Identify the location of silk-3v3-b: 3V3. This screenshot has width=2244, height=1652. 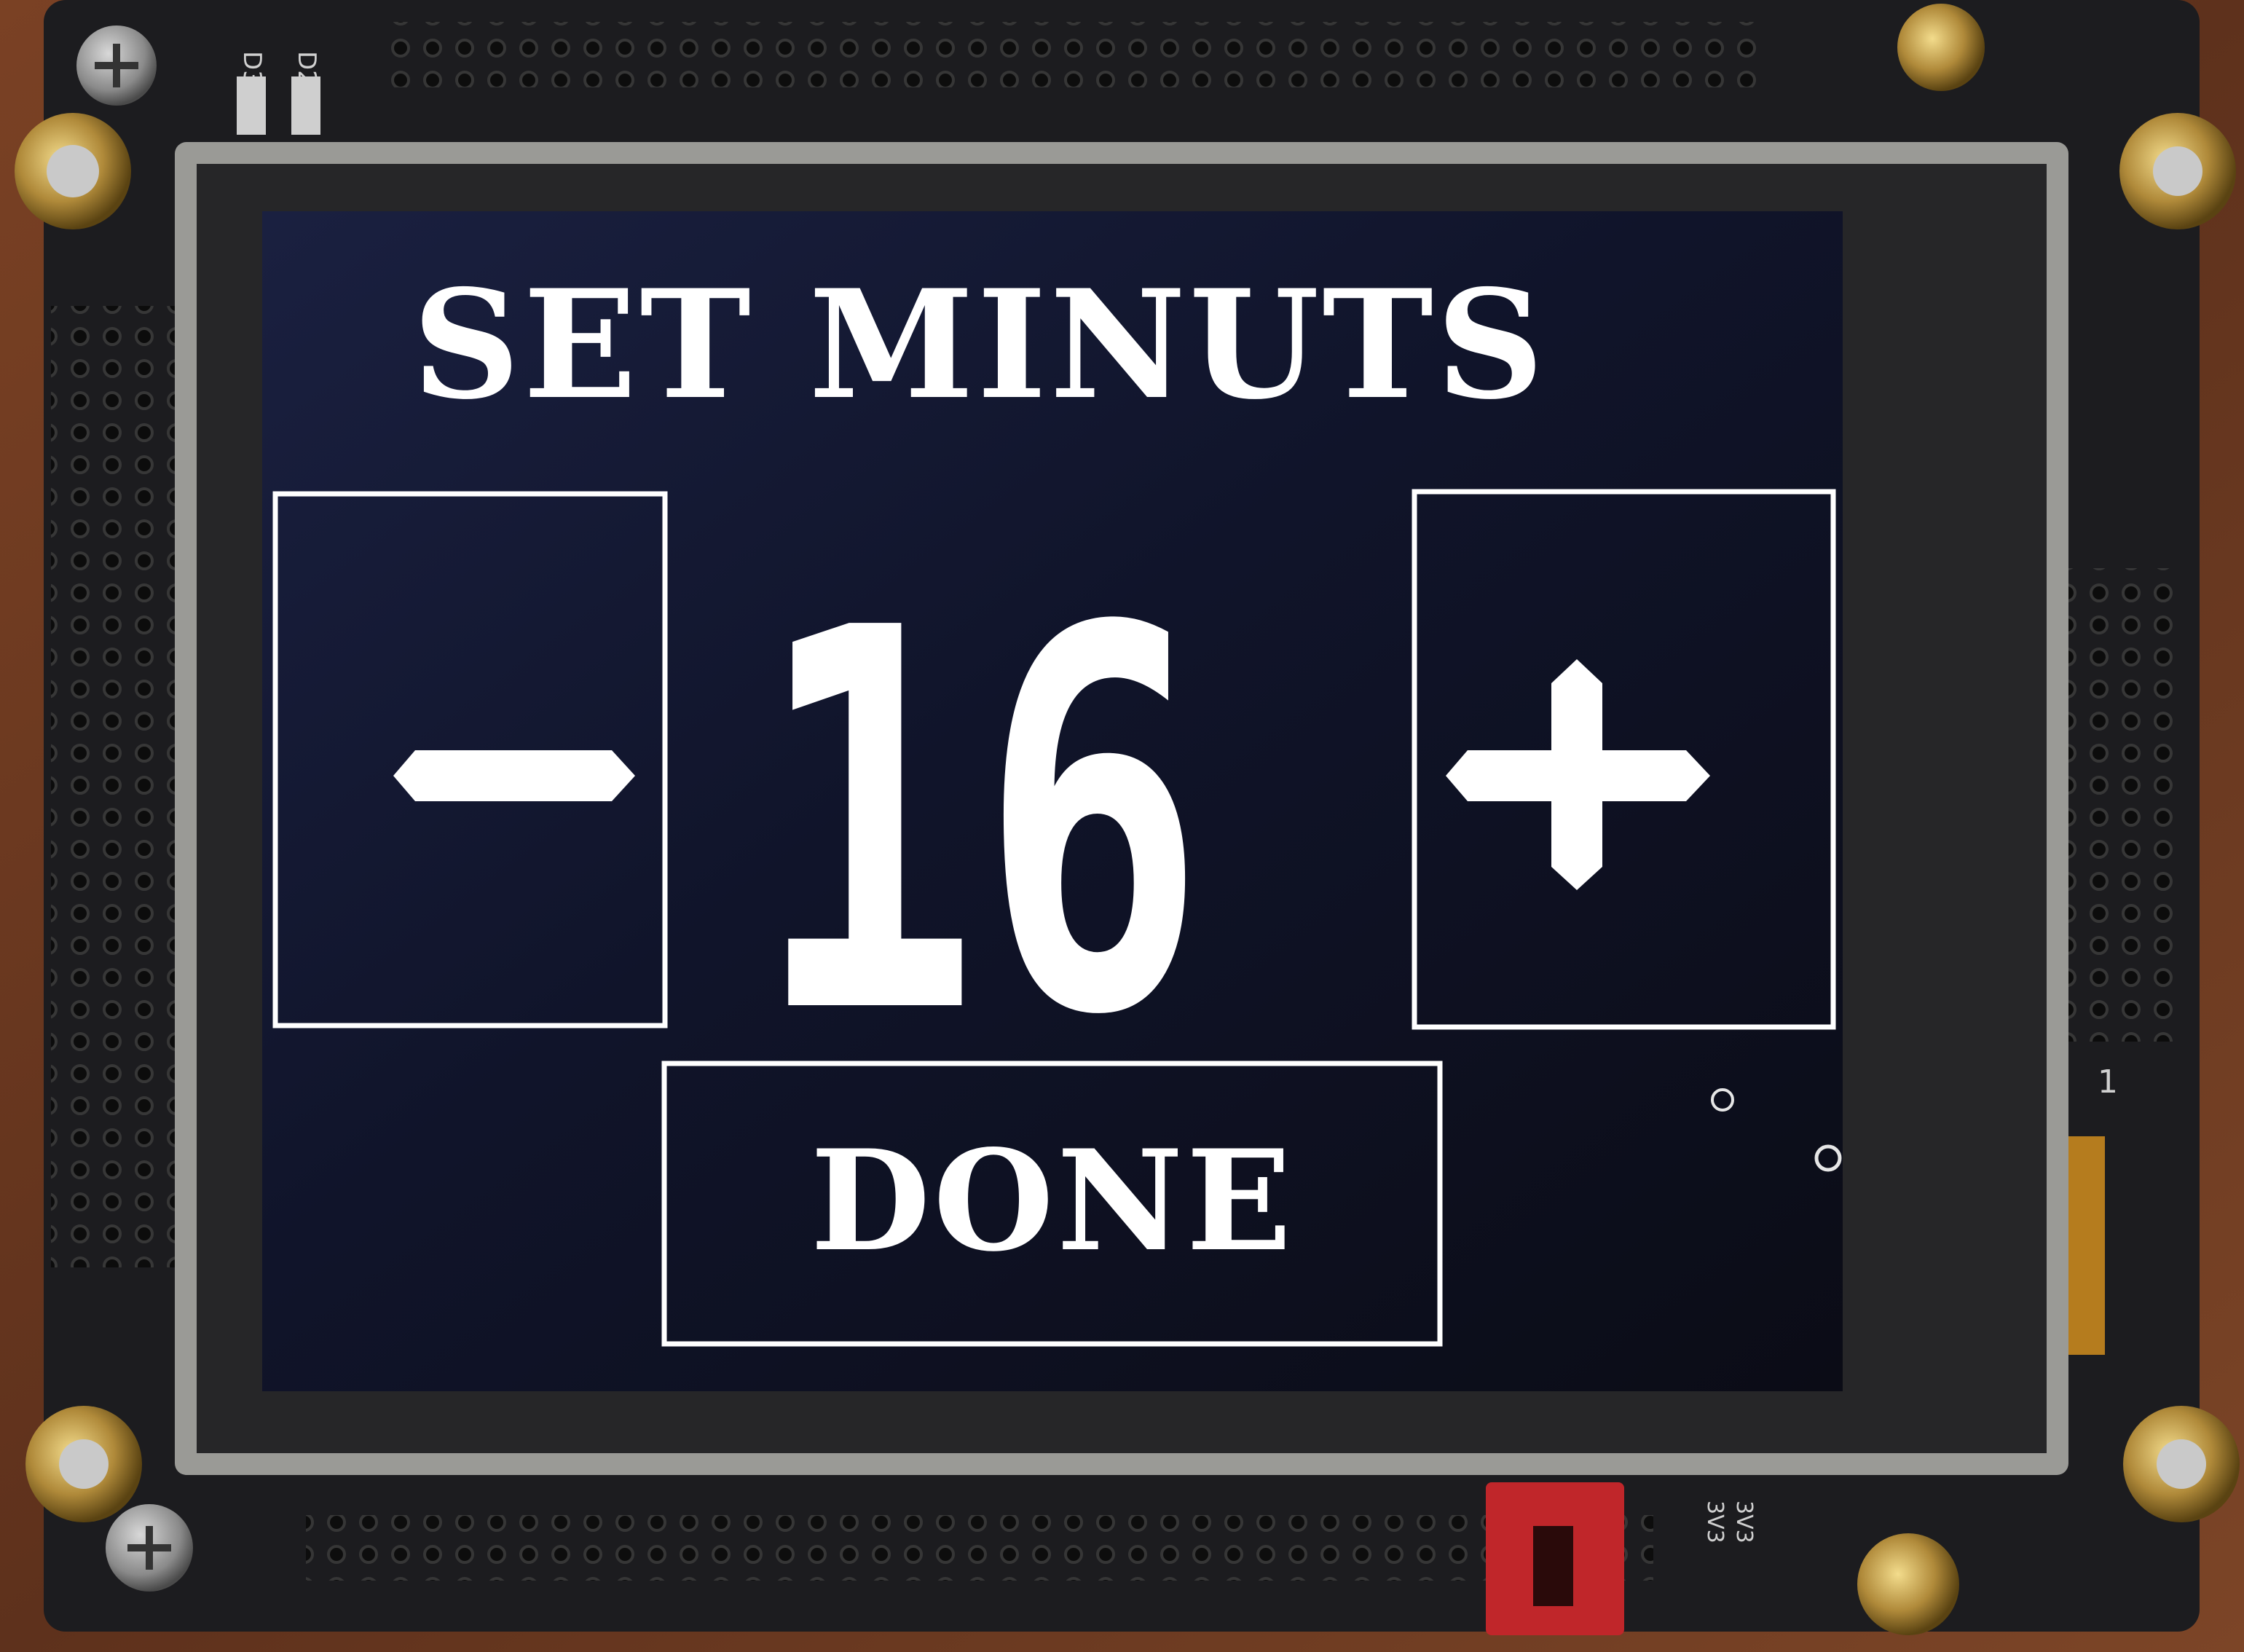
(1744, 1521).